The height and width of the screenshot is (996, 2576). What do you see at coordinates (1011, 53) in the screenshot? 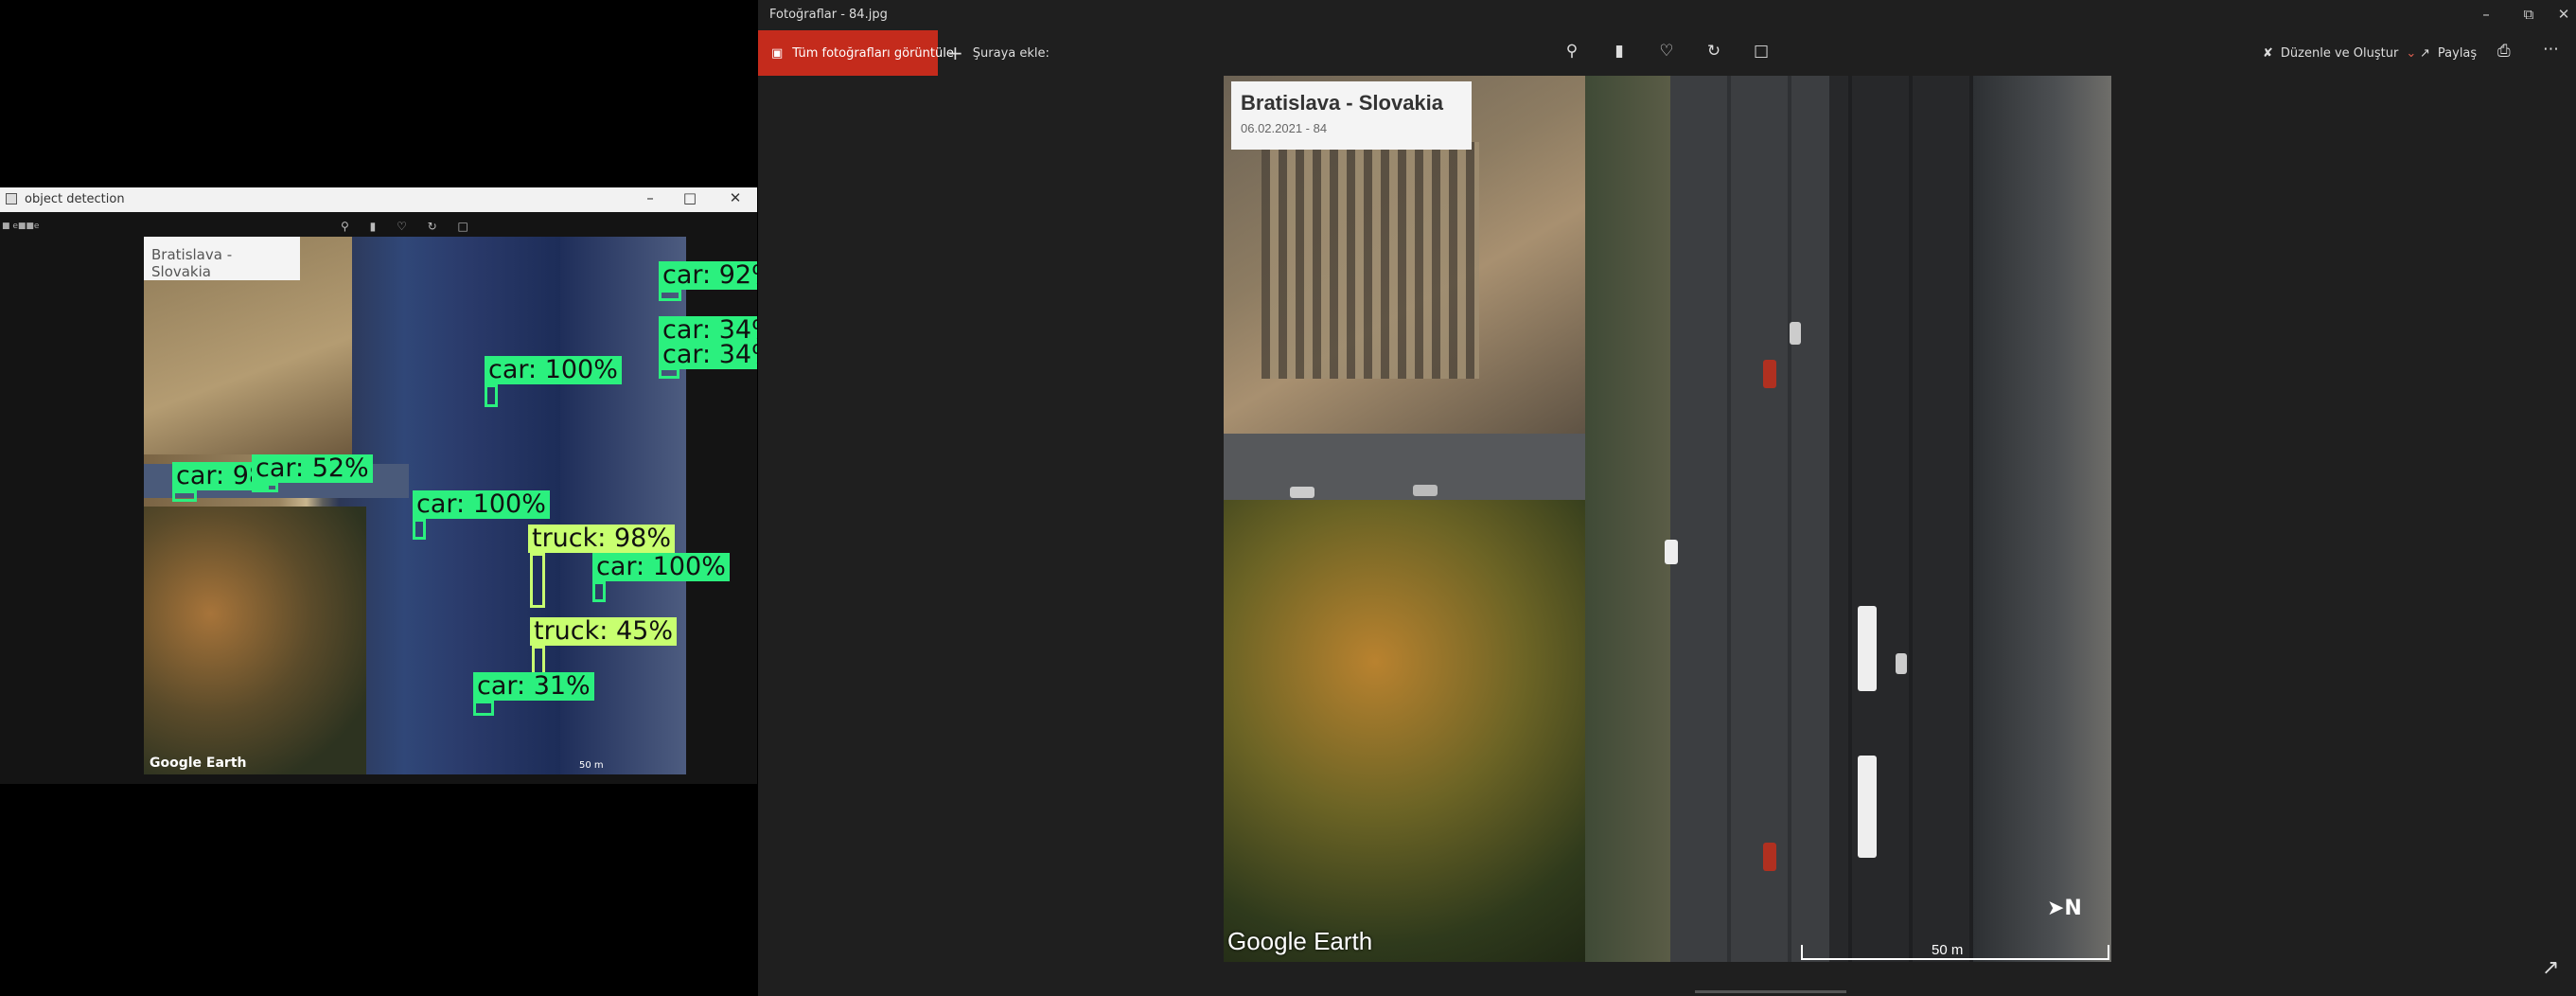
I see `add-to-label: Şuraya ekle:` at bounding box center [1011, 53].